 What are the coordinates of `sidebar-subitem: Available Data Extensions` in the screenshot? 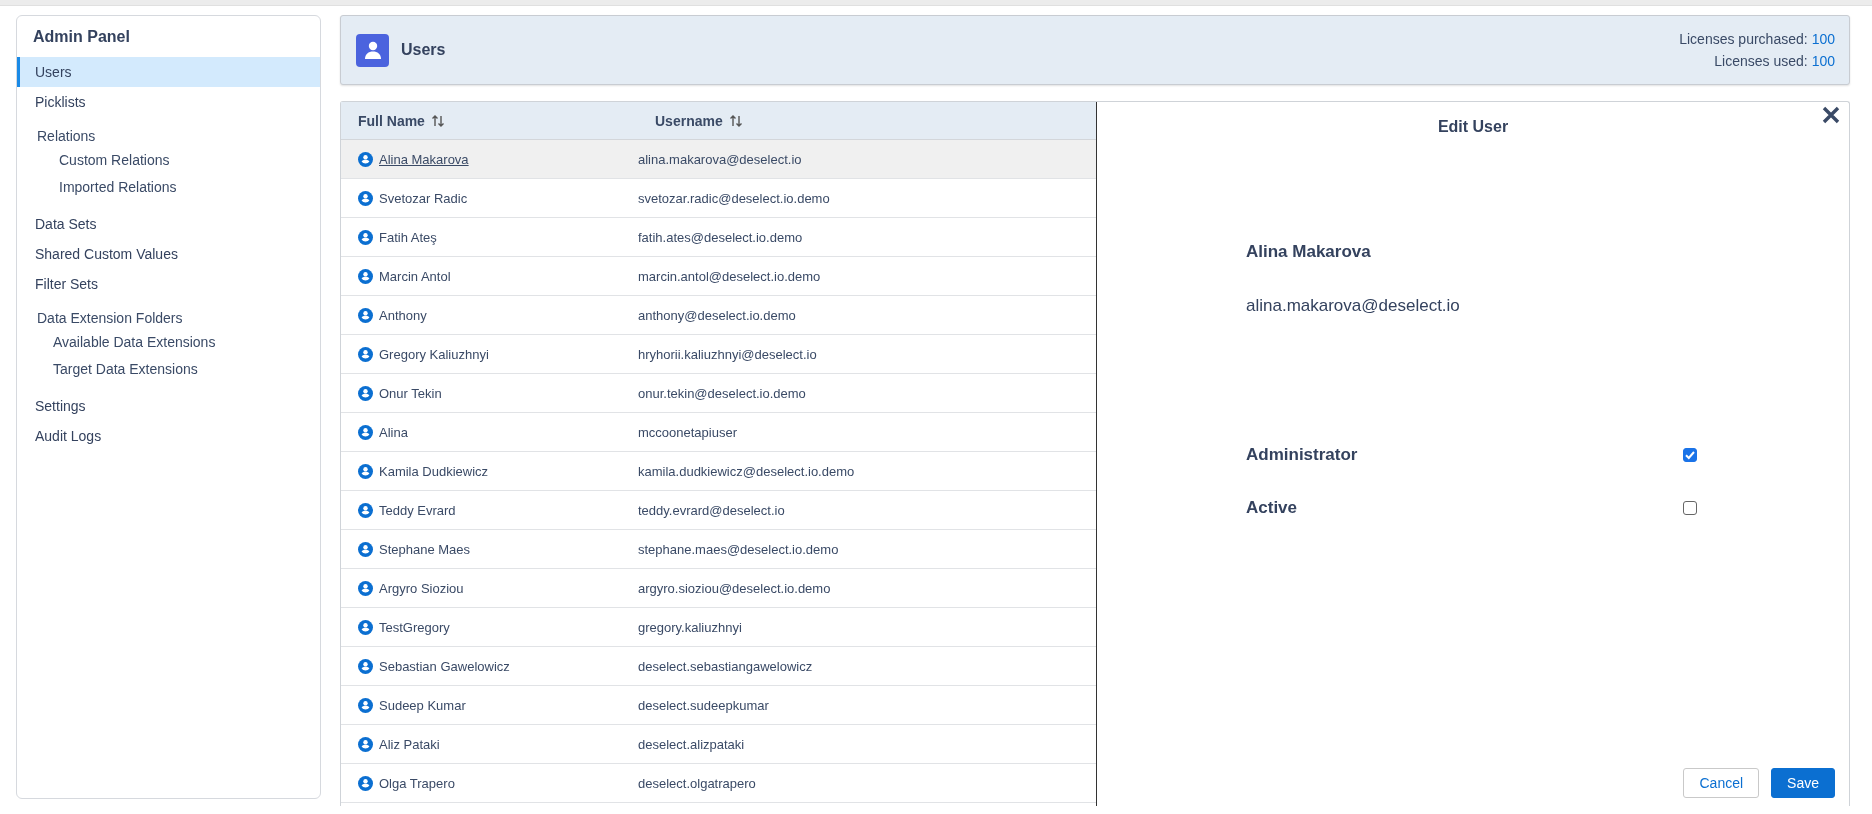 It's located at (168, 342).